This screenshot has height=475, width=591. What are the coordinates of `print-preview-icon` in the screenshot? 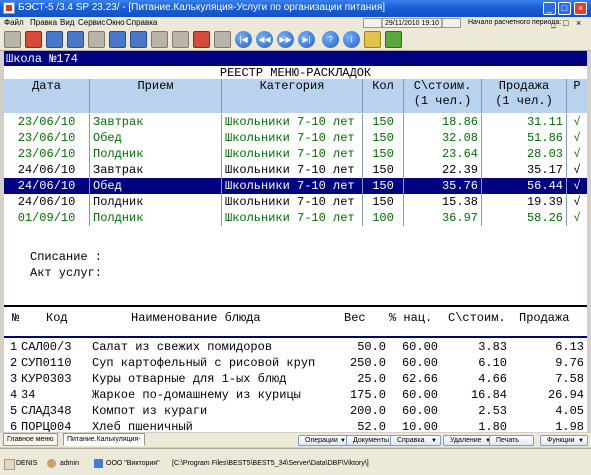 It's located at (75, 39).